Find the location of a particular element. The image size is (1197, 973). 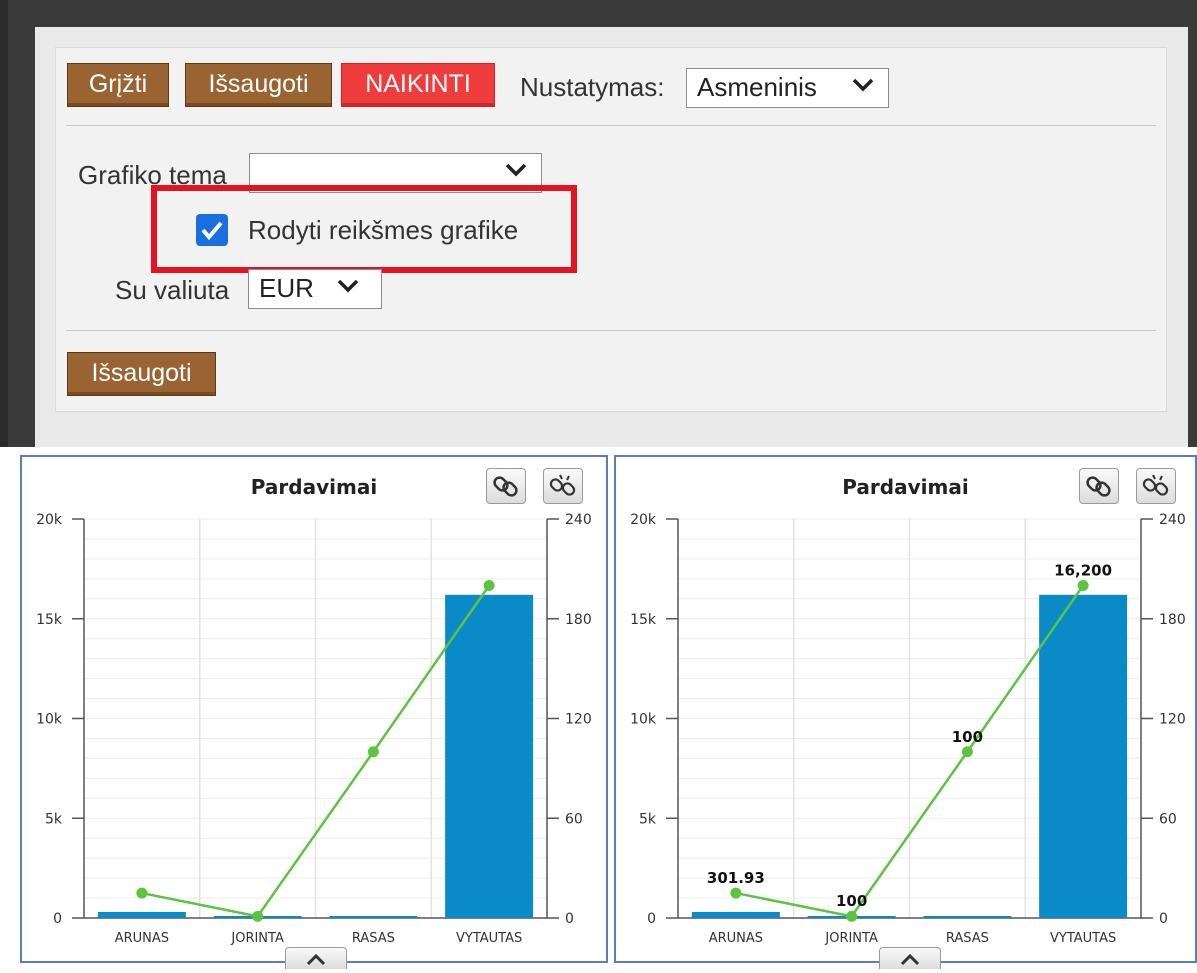

save-button-top: Išsaugoti is located at coordinates (258, 85).